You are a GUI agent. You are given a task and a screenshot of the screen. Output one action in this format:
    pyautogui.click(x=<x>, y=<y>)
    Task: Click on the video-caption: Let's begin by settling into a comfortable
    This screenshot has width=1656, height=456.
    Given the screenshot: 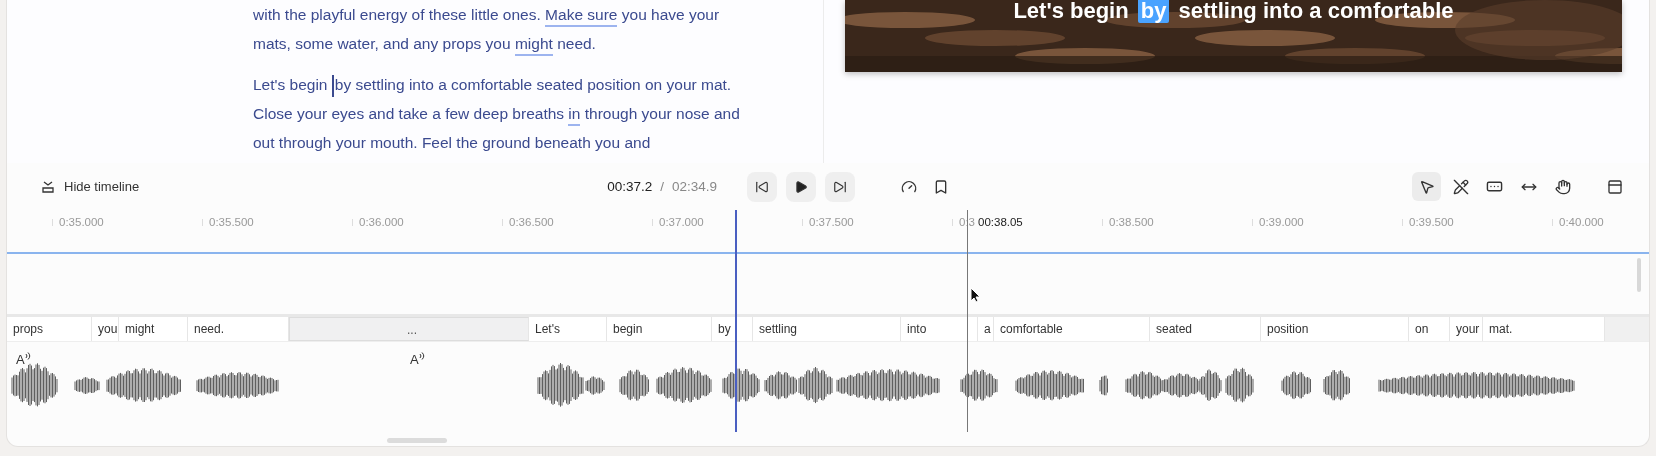 What is the action you would take?
    pyautogui.click(x=1233, y=12)
    